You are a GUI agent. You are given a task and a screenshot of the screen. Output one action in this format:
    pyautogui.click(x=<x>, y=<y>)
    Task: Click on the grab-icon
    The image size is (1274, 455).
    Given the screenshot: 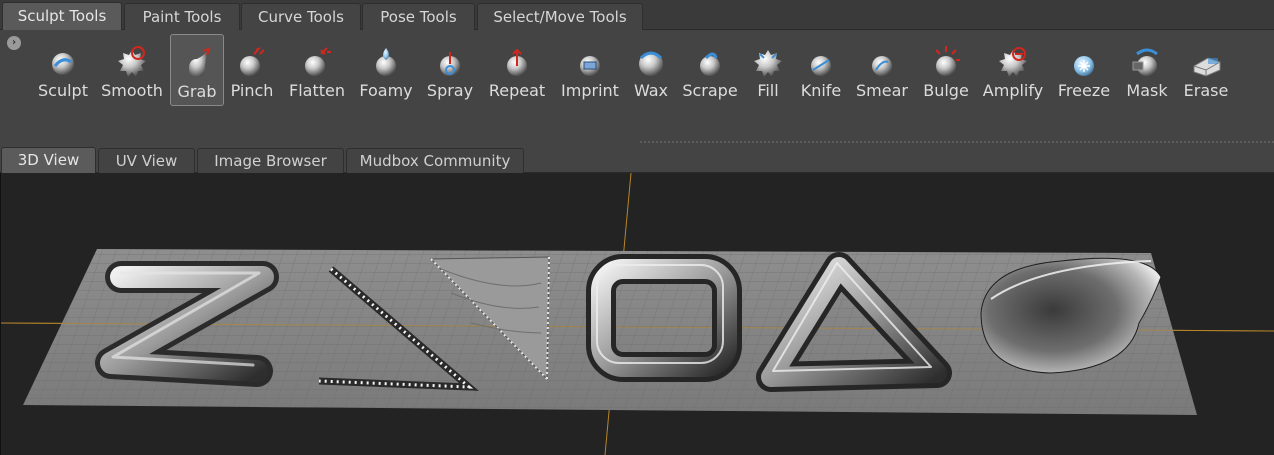 What is the action you would take?
    pyautogui.click(x=200, y=62)
    